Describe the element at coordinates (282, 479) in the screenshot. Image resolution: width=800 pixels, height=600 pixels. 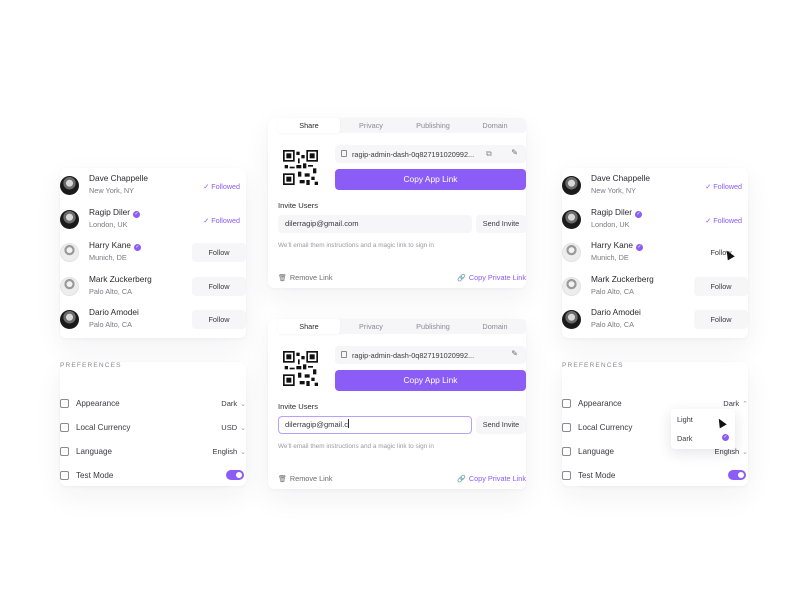
I see `trash-icon: 🗑` at that location.